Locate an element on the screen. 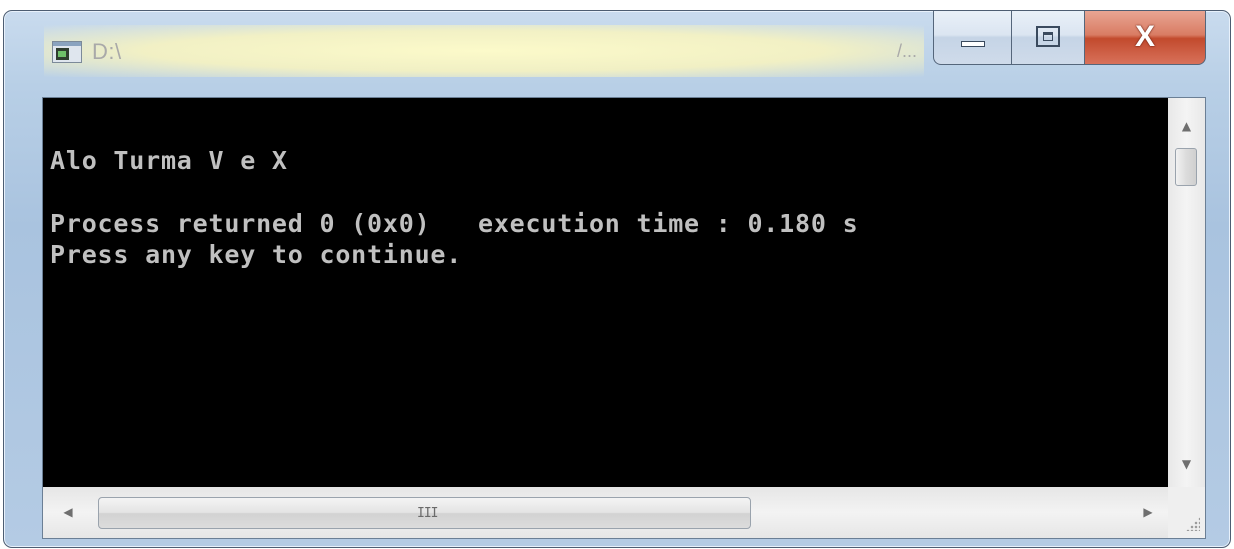 Image resolution: width=1234 pixels, height=549 pixels. title-glow is located at coordinates (484, 51).